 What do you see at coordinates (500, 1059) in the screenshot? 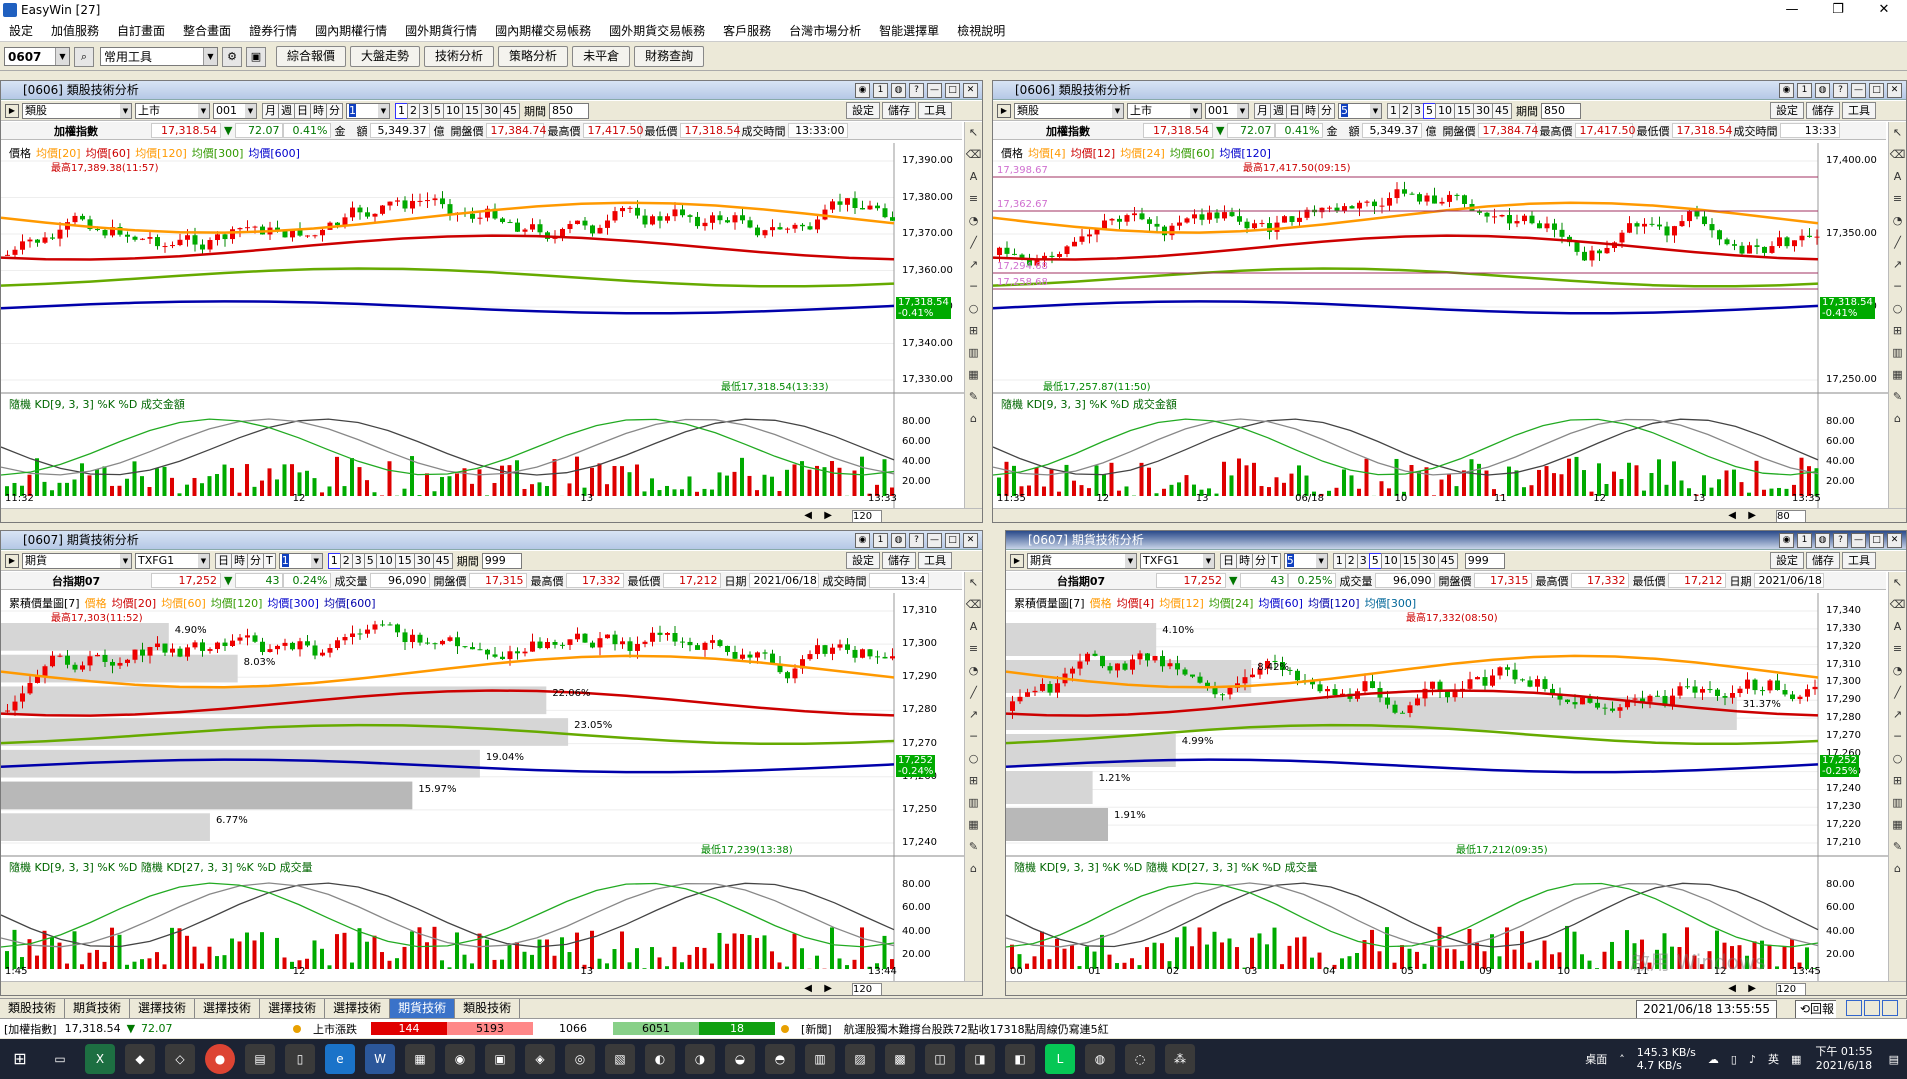
I see `app-icon: ▣` at bounding box center [500, 1059].